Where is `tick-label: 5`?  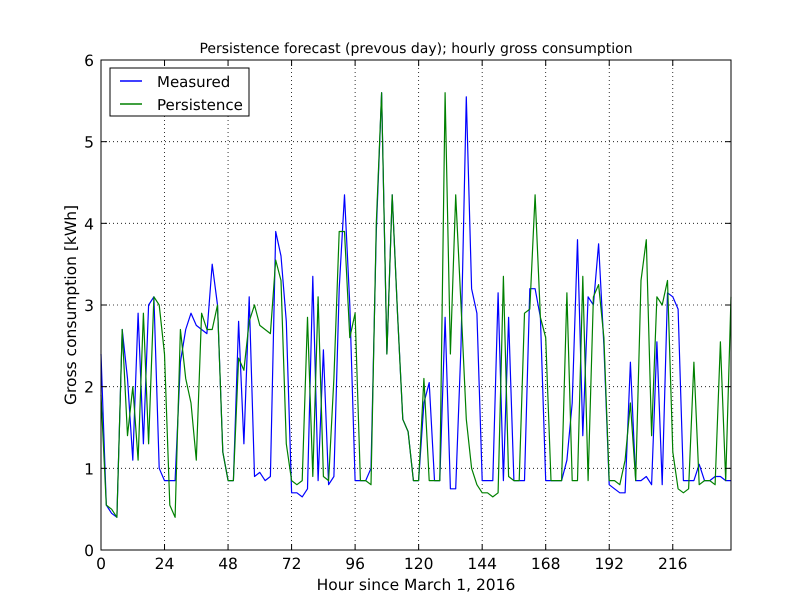 tick-label: 5 is located at coordinates (89, 143).